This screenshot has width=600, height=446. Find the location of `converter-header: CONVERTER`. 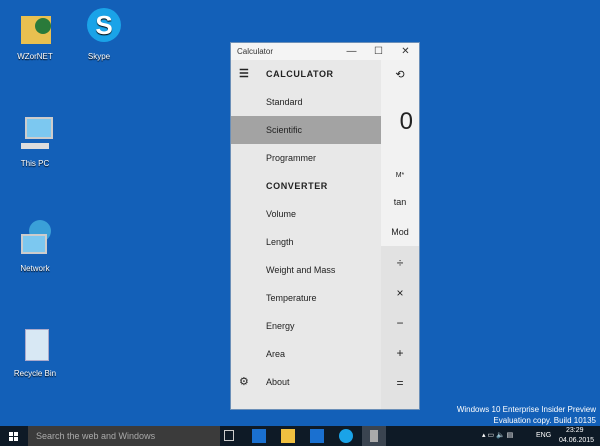

converter-header: CONVERTER is located at coordinates (297, 186).